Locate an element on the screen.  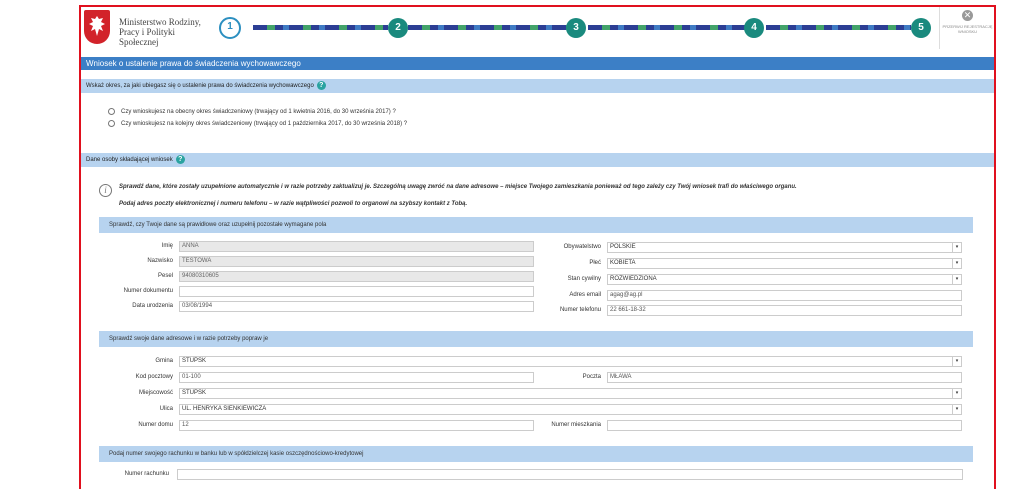
close-icon: ✕ is located at coordinates (967, 15).